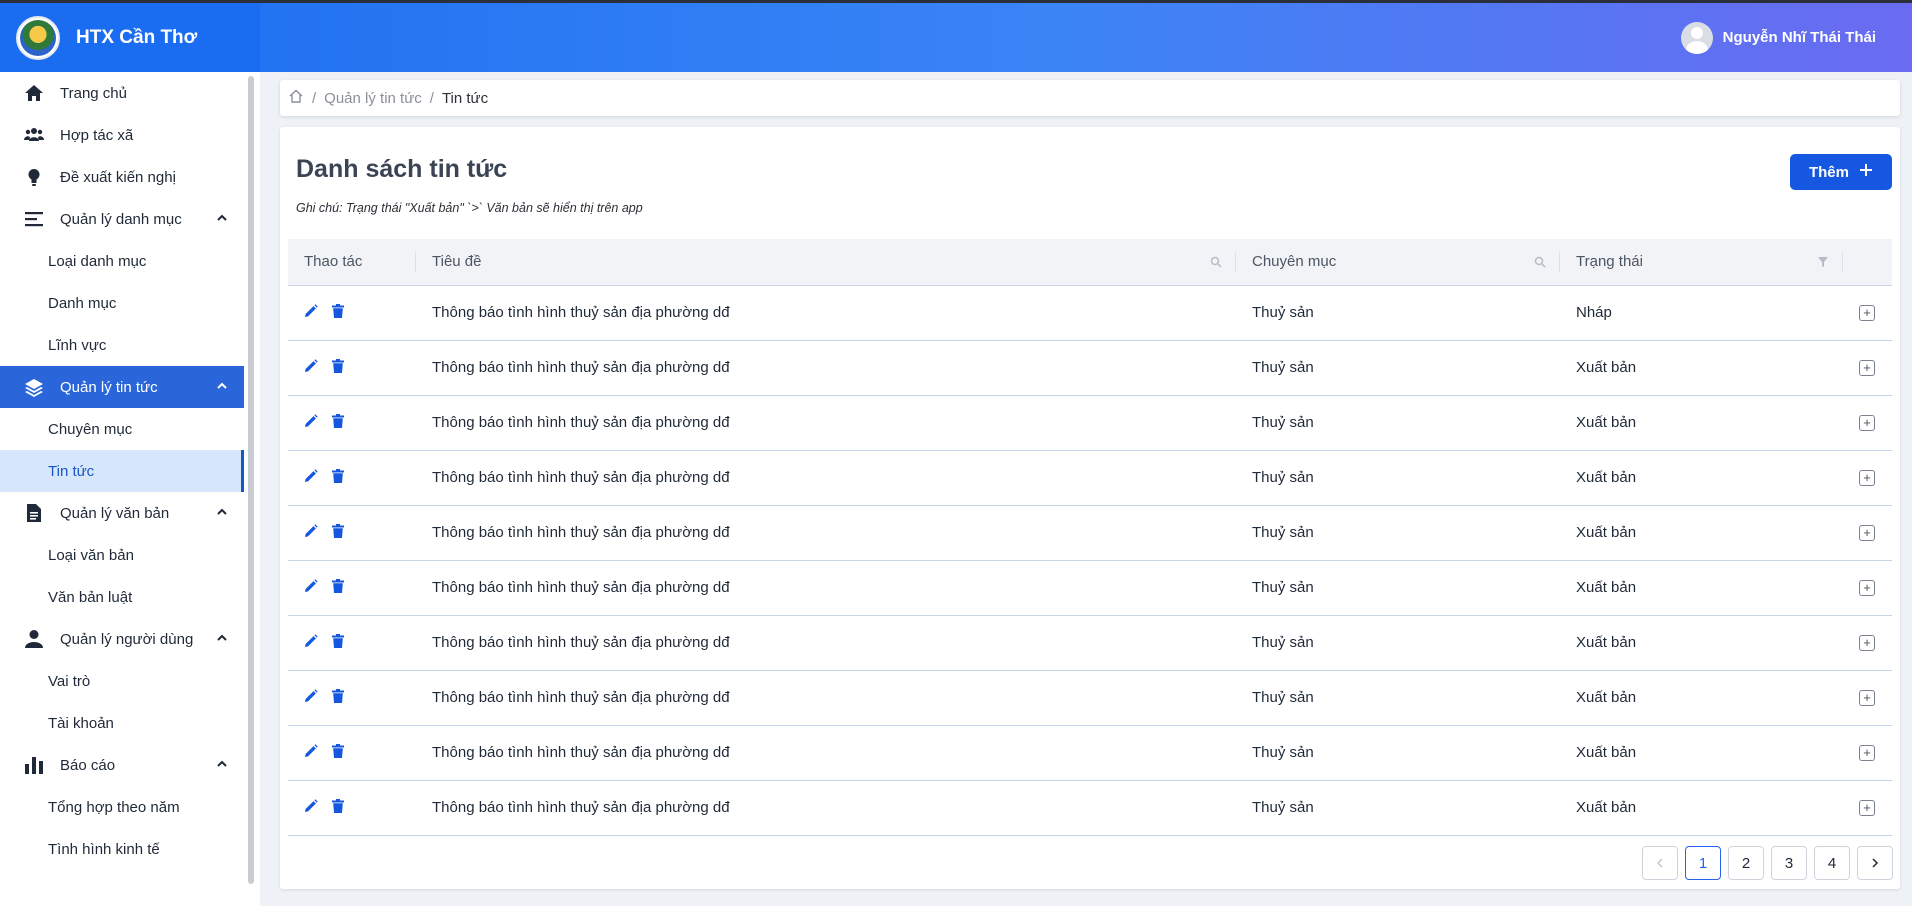 The image size is (1912, 906). I want to click on next-page-button, so click(1875, 863).